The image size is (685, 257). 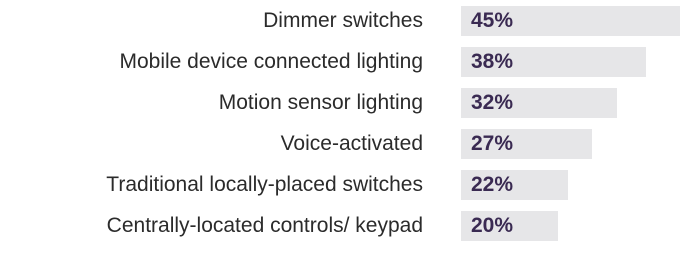 What do you see at coordinates (264, 225) in the screenshot?
I see `category-label: Centrally-located controls/ keypad` at bounding box center [264, 225].